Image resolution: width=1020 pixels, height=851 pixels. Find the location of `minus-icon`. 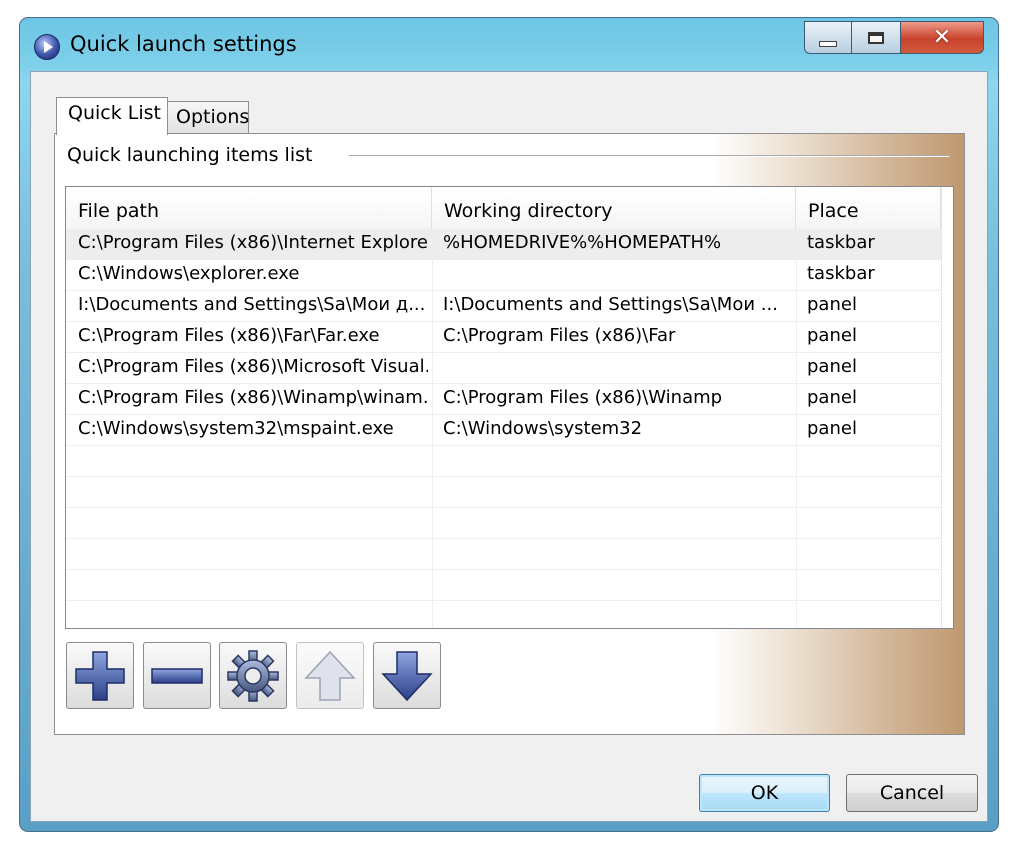

minus-icon is located at coordinates (177, 675).